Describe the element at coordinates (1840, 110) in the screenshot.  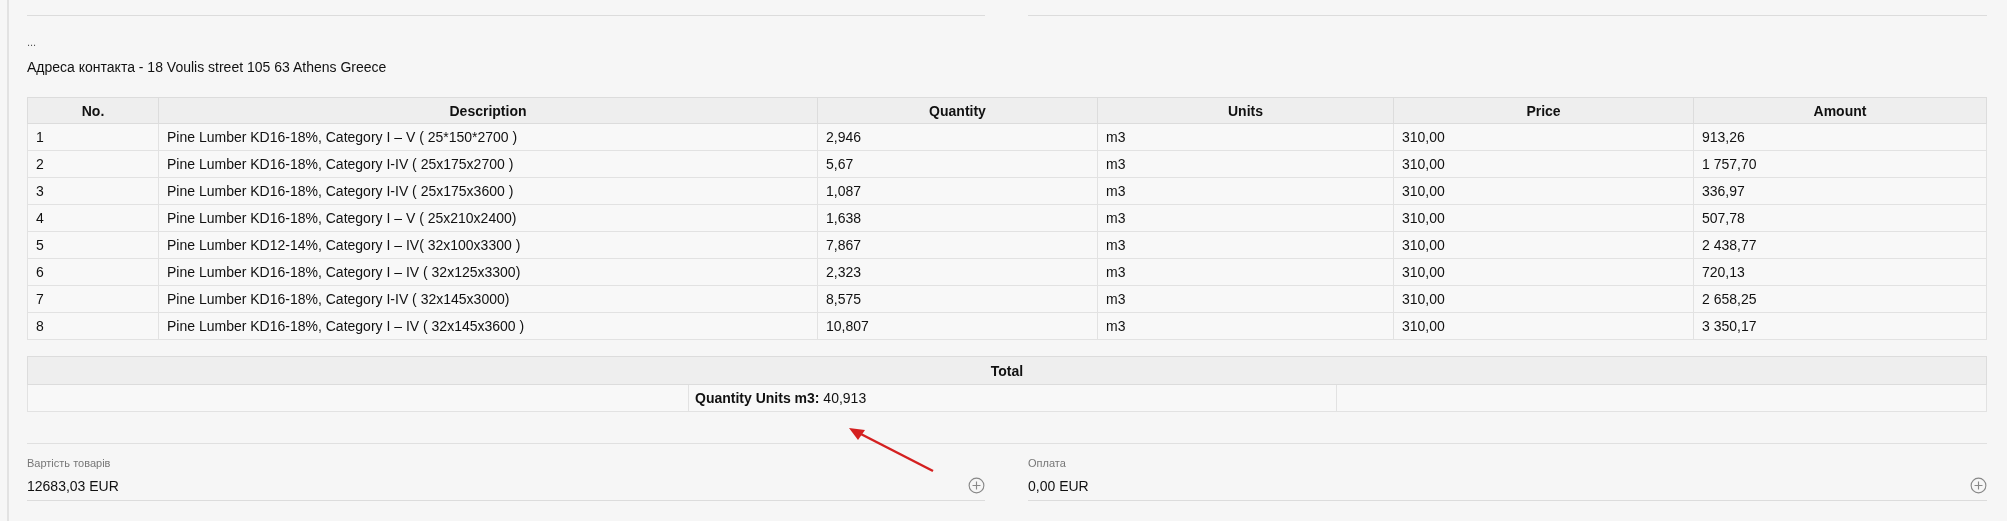
I see `column-header: Amount` at that location.